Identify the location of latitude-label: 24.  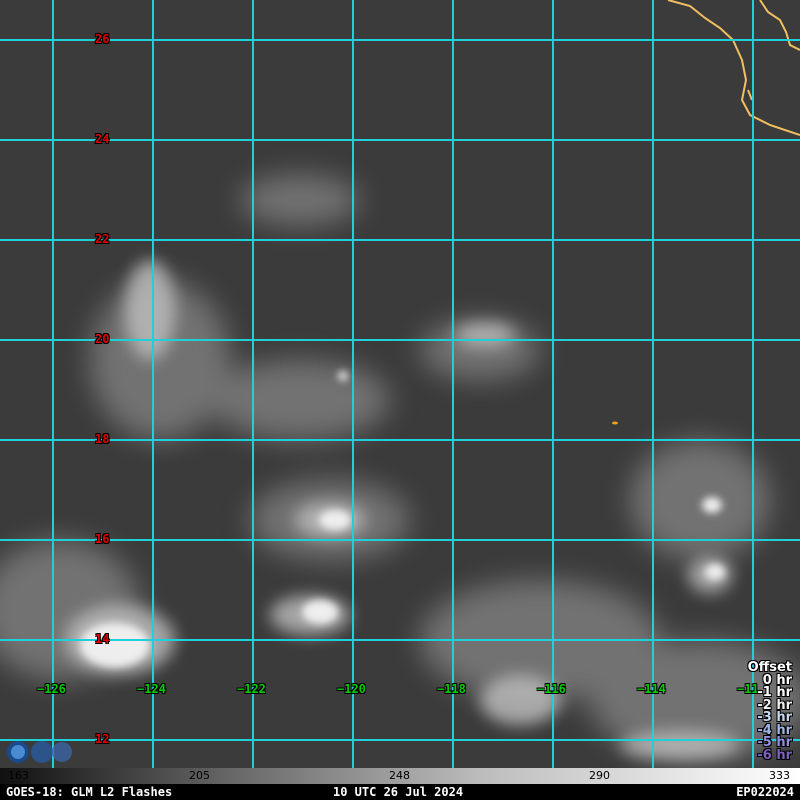
(102, 139).